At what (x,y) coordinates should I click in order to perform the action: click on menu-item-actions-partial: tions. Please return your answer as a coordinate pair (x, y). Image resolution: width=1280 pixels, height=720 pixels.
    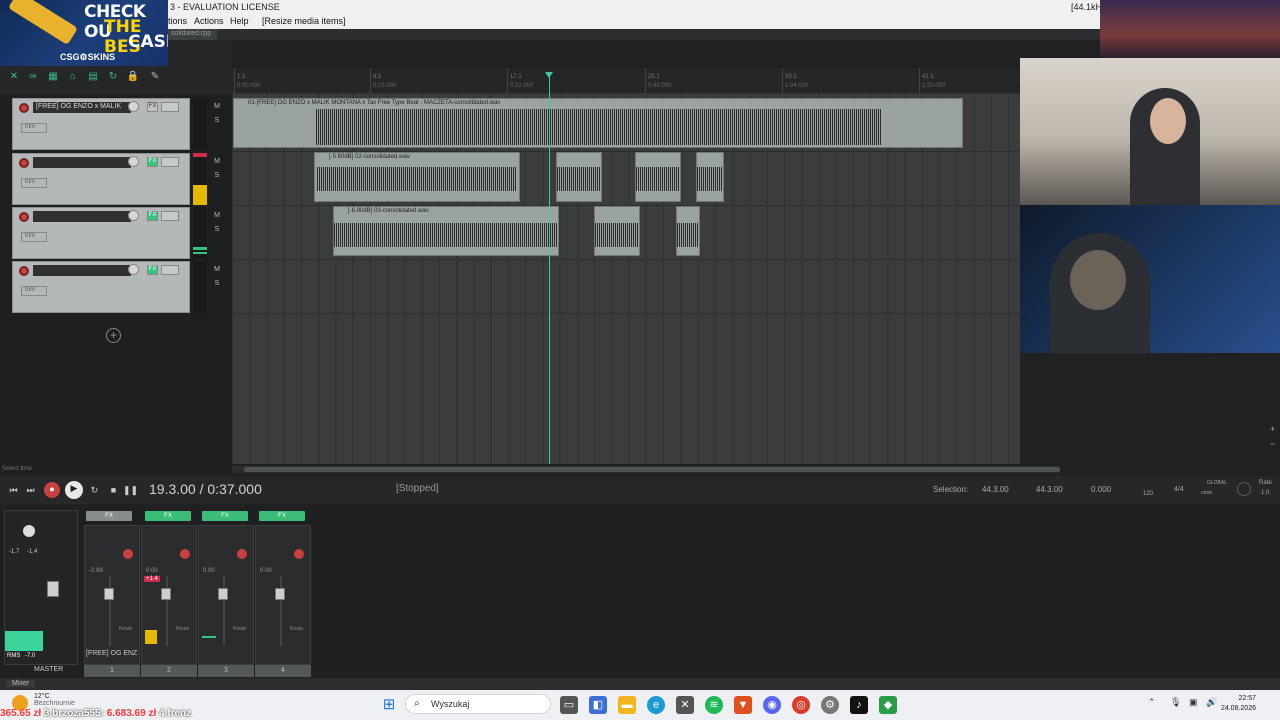
    Looking at the image, I should click on (177, 21).